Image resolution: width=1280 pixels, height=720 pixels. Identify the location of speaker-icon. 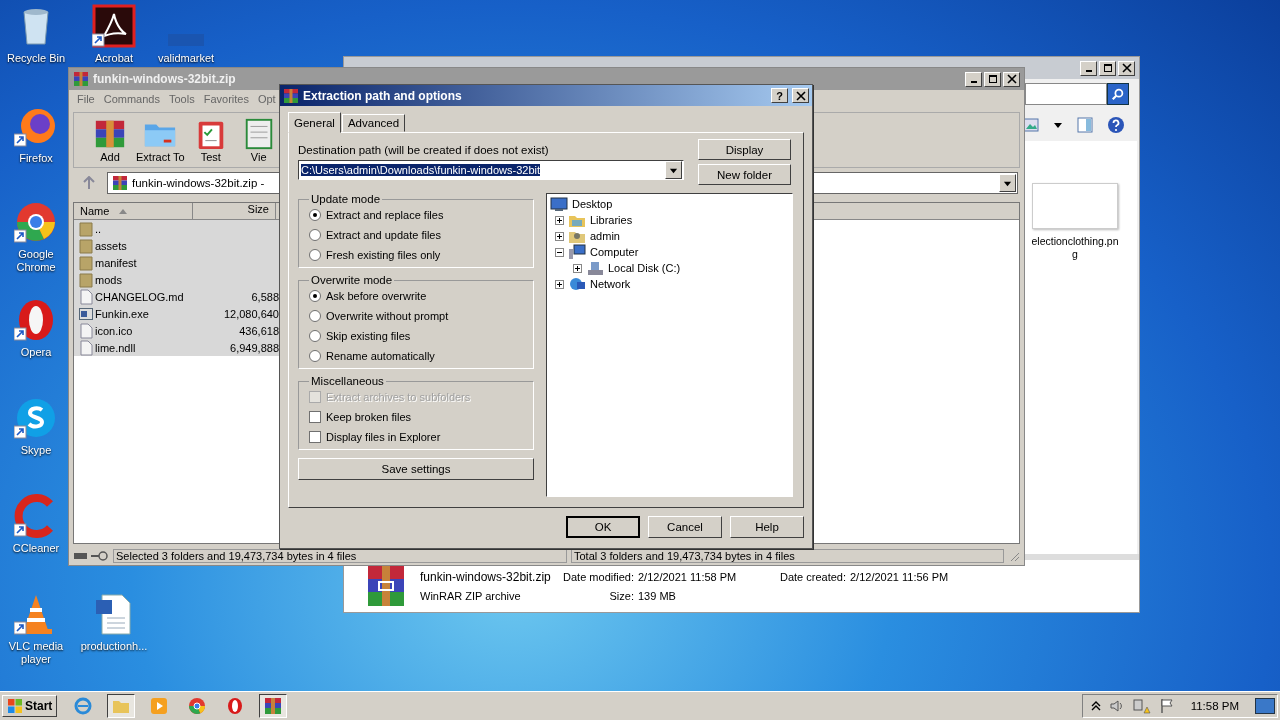
(1116, 706).